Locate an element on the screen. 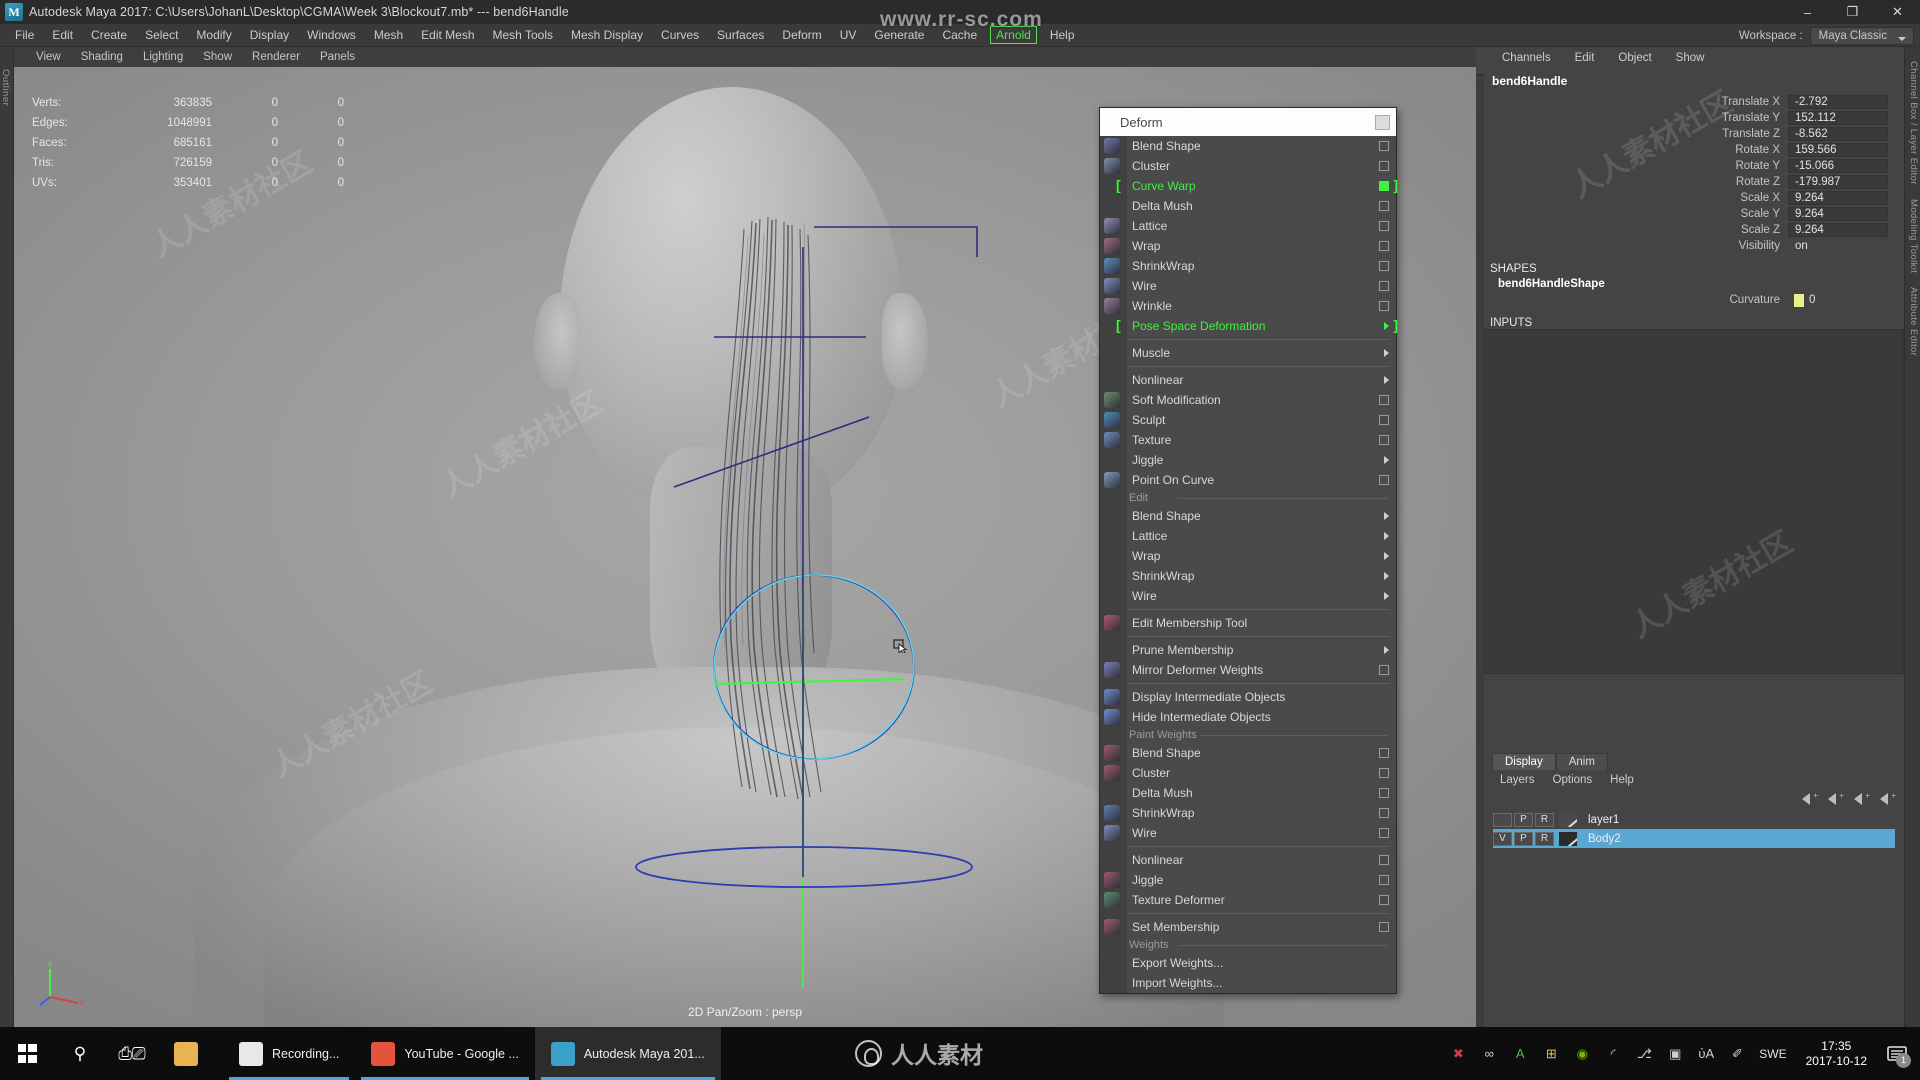 The image size is (1920, 1080). viewport-menu-lighting: Lighting is located at coordinates (163, 57).